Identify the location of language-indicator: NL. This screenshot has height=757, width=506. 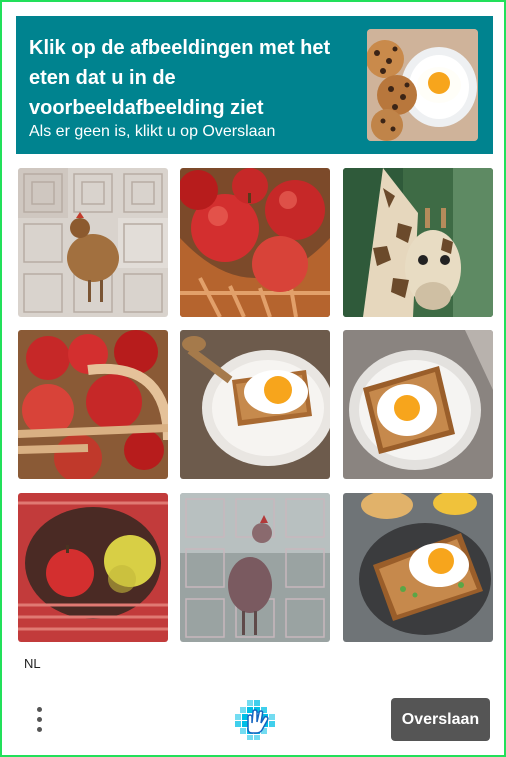
(32, 663).